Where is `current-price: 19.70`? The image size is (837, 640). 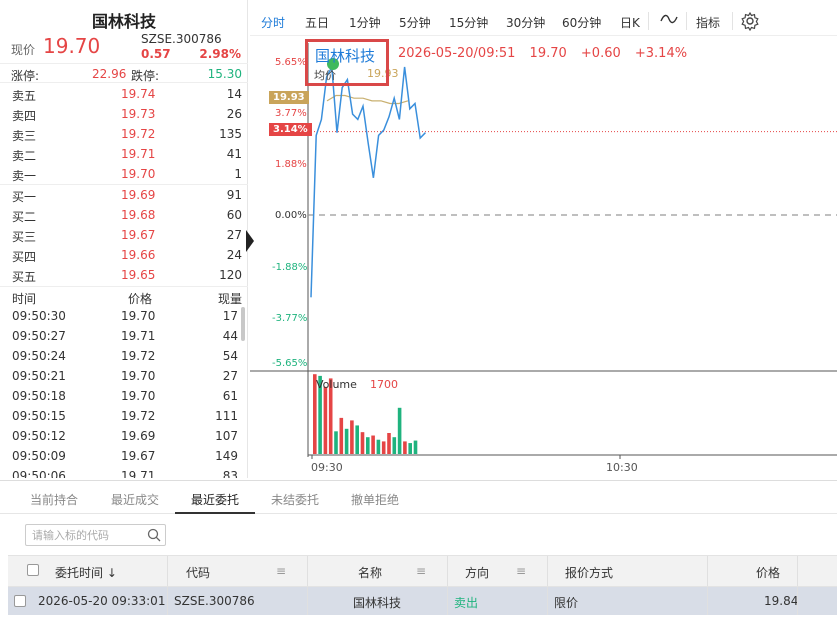
current-price: 19.70 is located at coordinates (72, 46).